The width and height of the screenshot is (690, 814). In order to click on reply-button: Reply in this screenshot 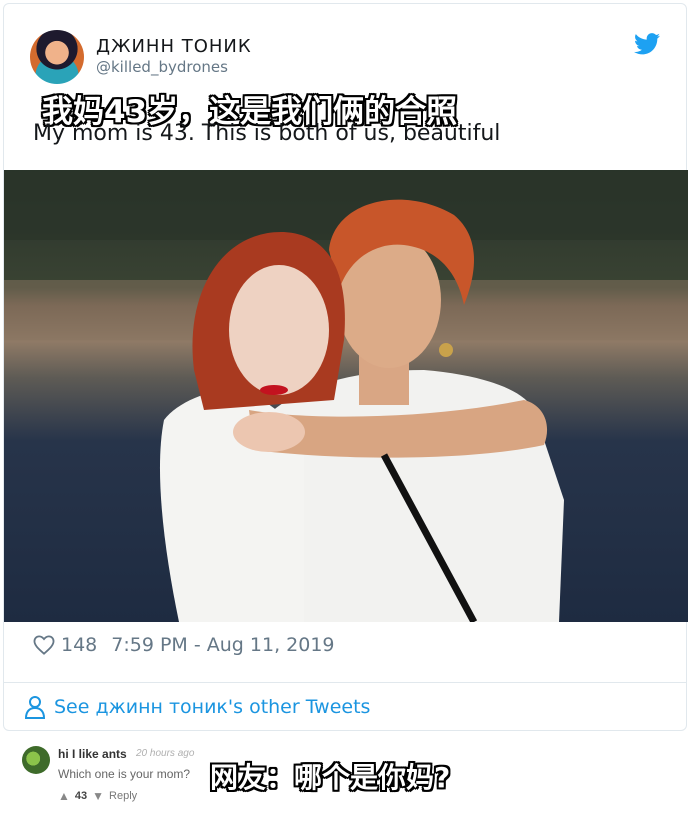, I will do `click(123, 796)`.